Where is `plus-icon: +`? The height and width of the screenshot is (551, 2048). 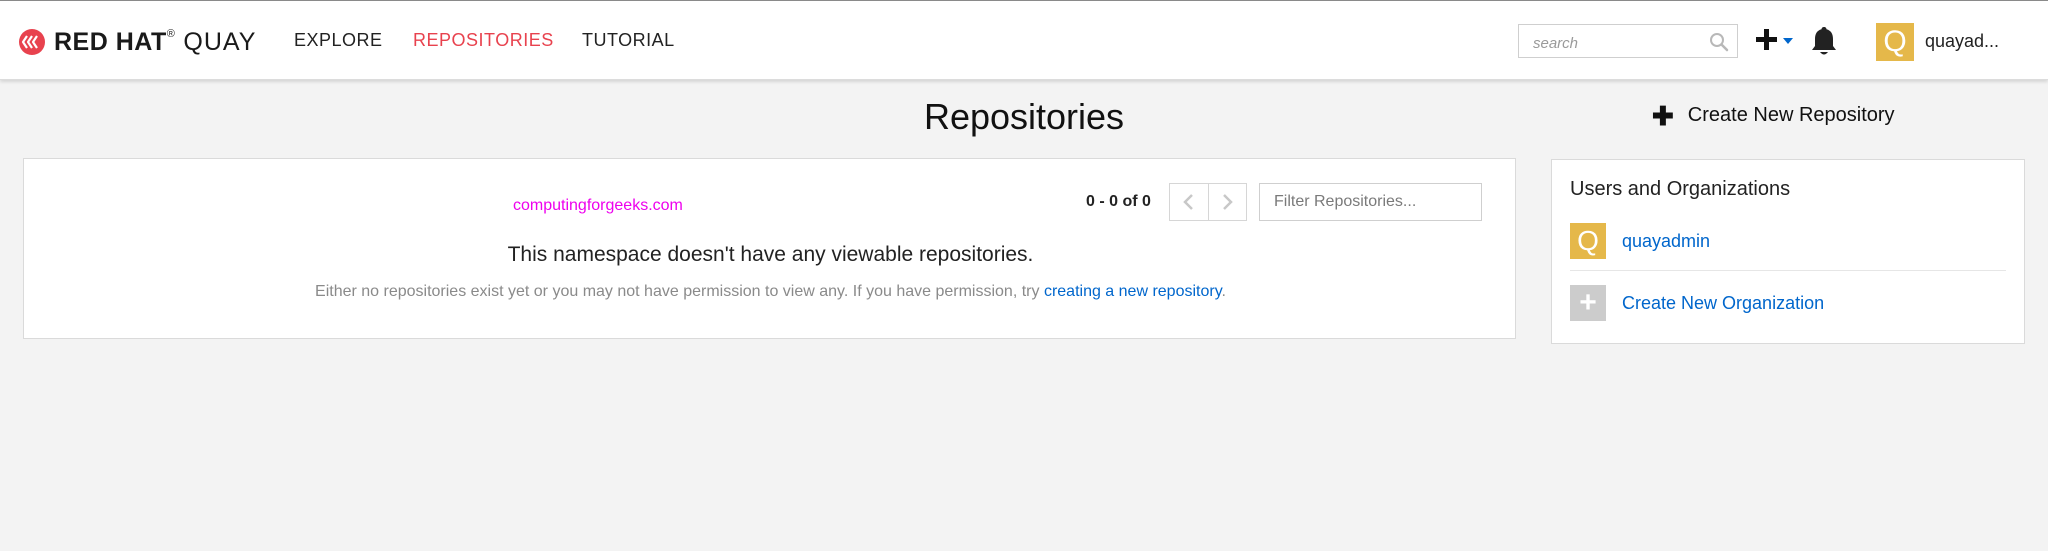 plus-icon: + is located at coordinates (1588, 303).